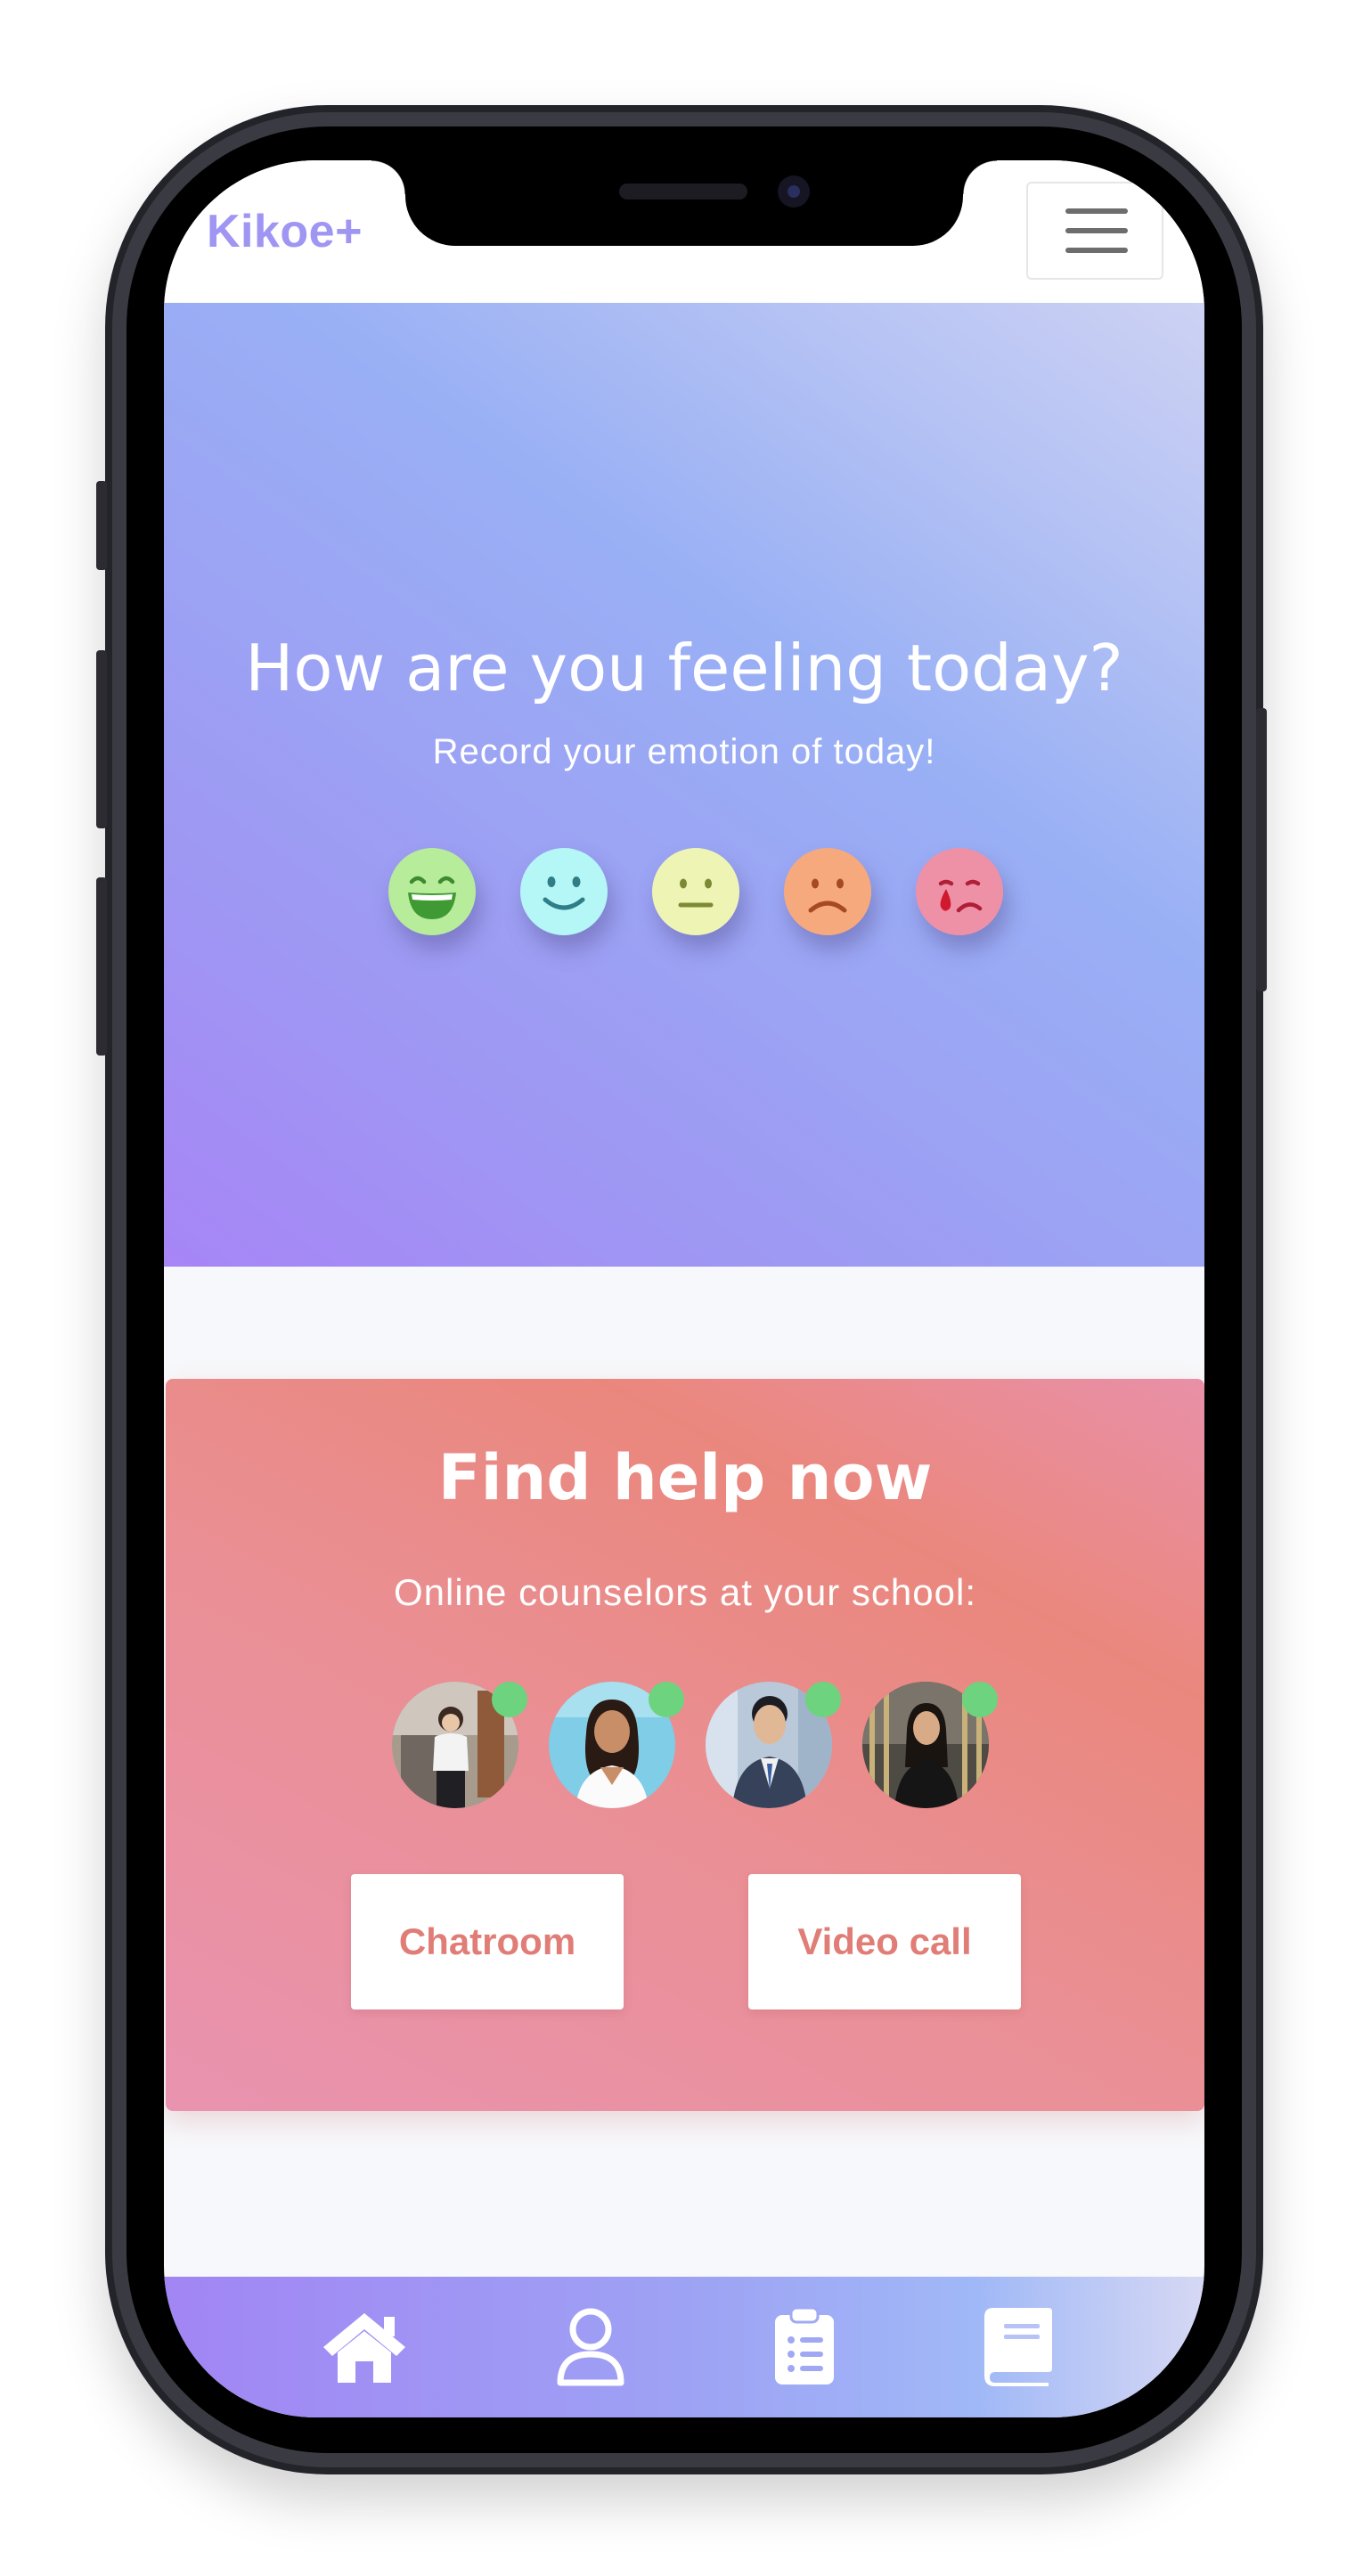  I want to click on mood-awful-button, so click(960, 892).